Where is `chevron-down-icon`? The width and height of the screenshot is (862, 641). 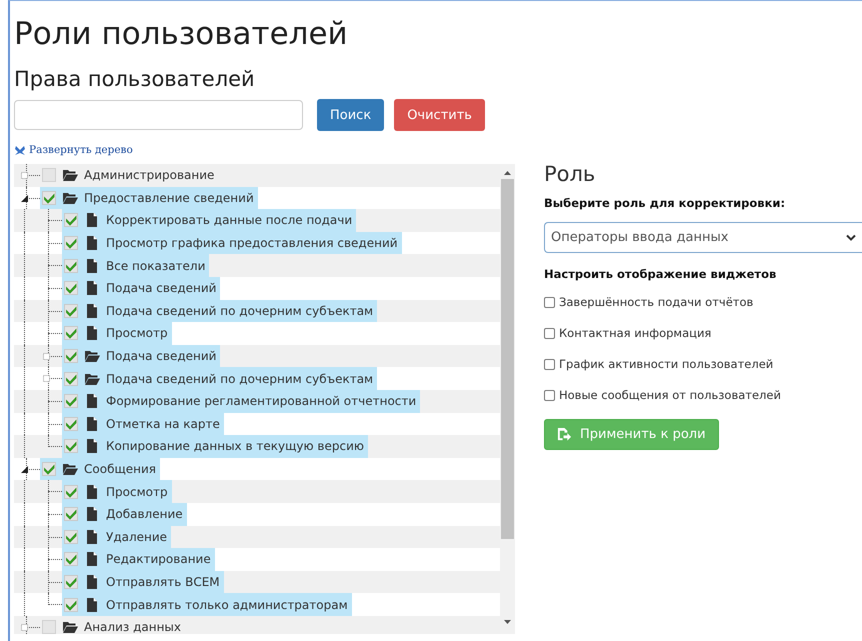 chevron-down-icon is located at coordinates (851, 237).